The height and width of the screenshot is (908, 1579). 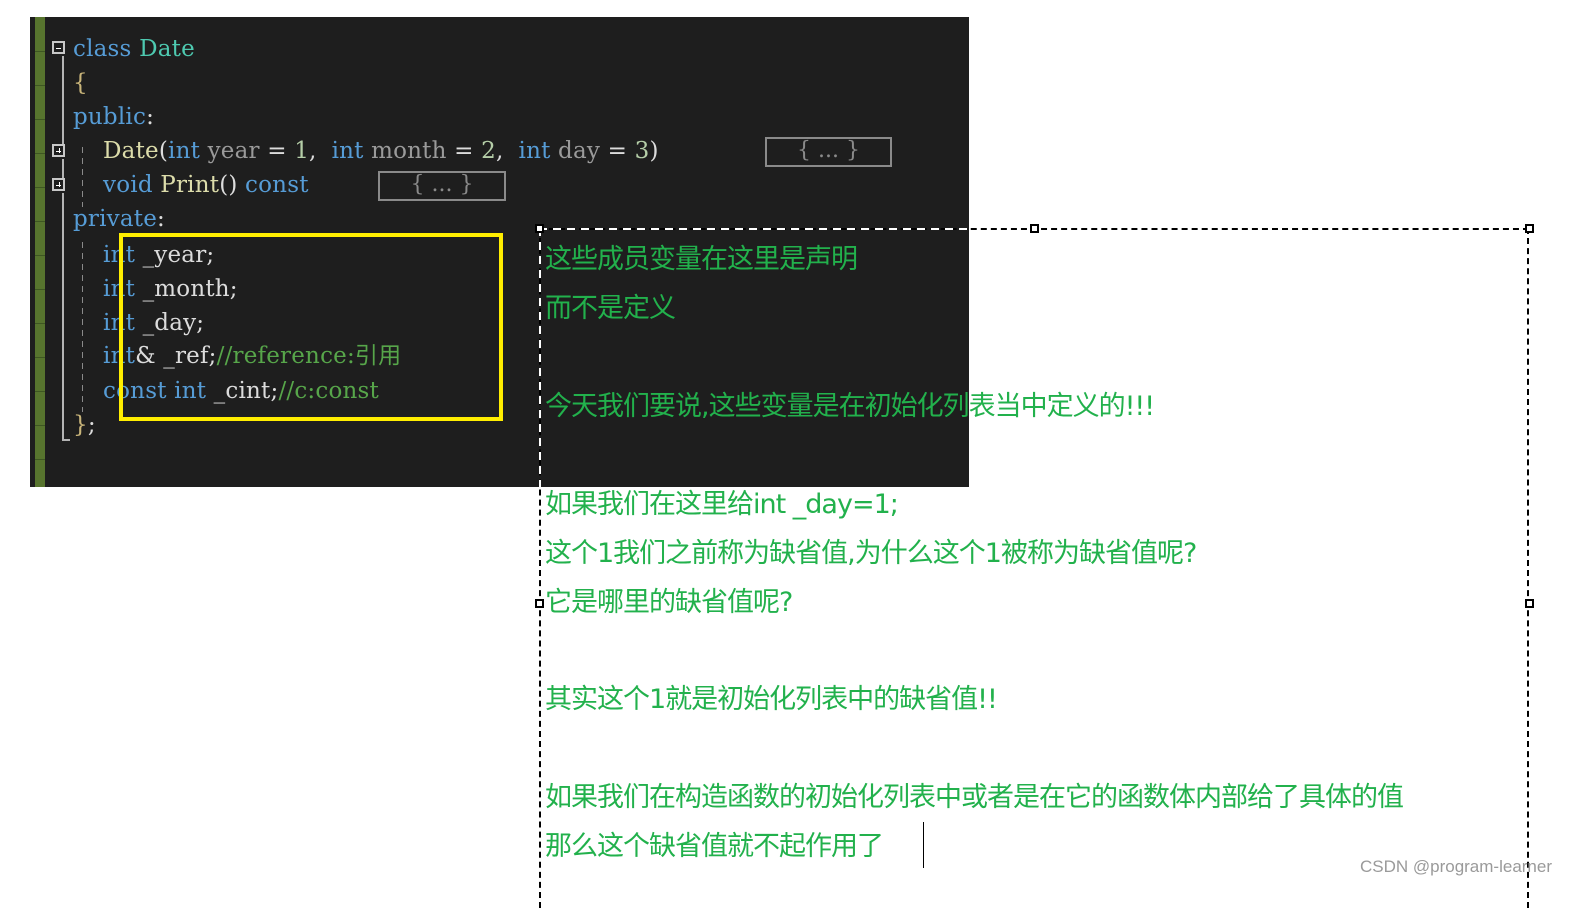 What do you see at coordinates (654, 151) in the screenshot?
I see `code-token-pl: )` at bounding box center [654, 151].